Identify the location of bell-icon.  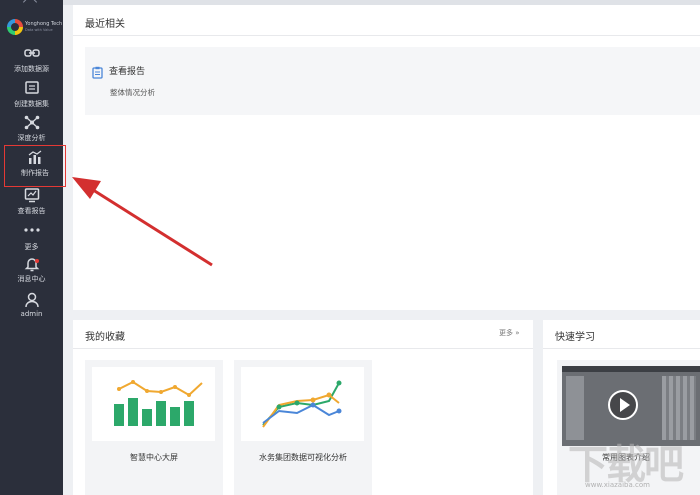
(31, 264).